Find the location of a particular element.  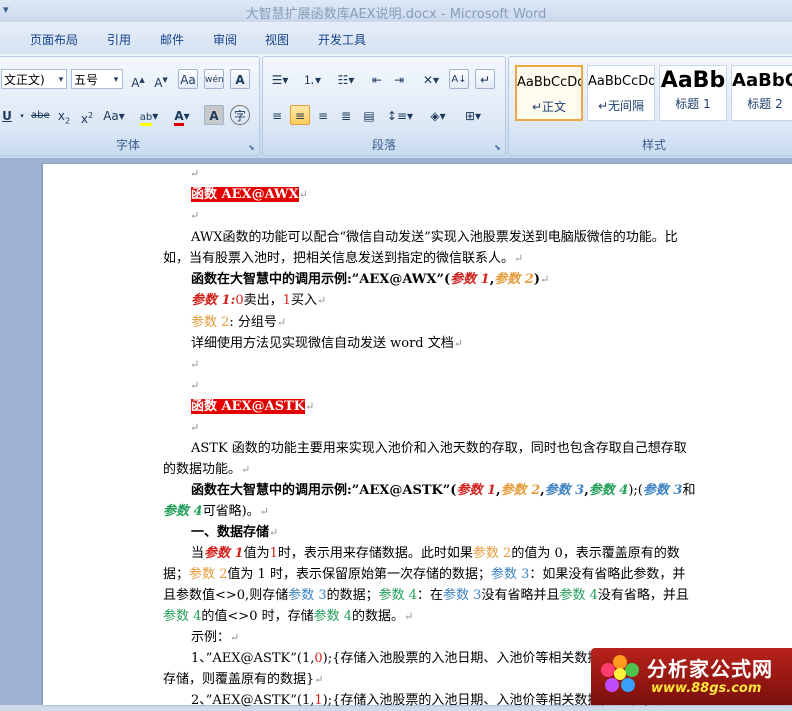

window-title: 大智慧扩展函数库AEX说明.docx - Microsoft Word is located at coordinates (396, 14).